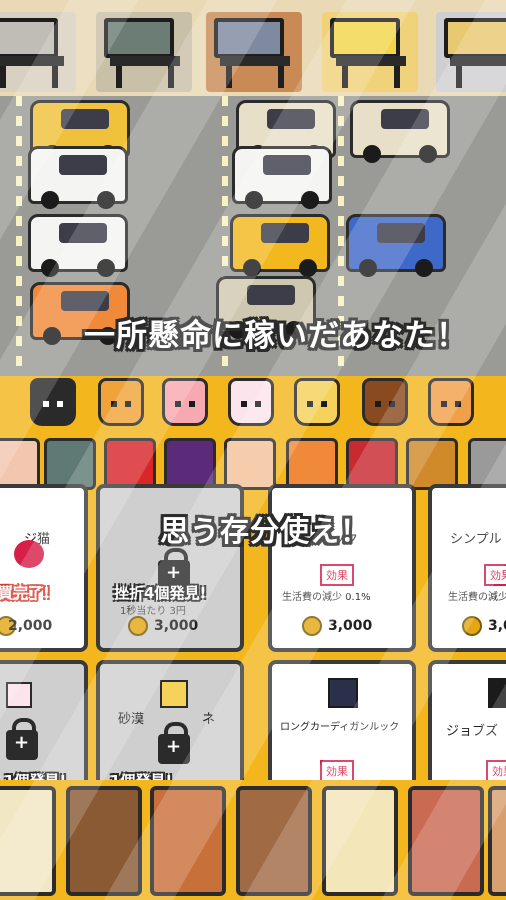 The image size is (506, 900). I want to click on card-name: シンプル, so click(476, 539).